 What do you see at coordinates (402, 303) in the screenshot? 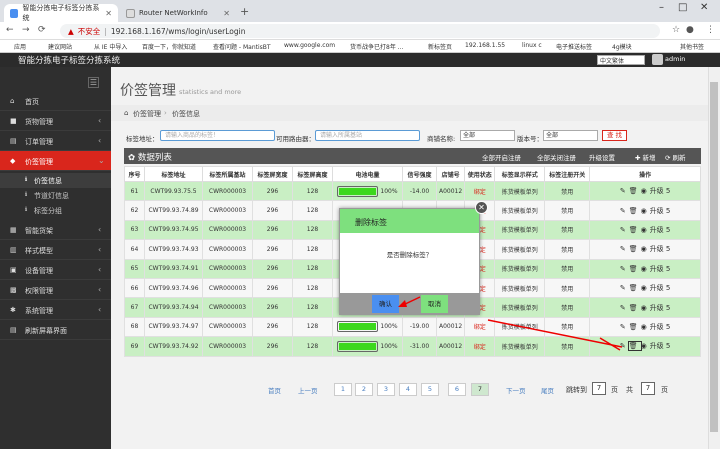
I see `annotation-arrowhead` at bounding box center [402, 303].